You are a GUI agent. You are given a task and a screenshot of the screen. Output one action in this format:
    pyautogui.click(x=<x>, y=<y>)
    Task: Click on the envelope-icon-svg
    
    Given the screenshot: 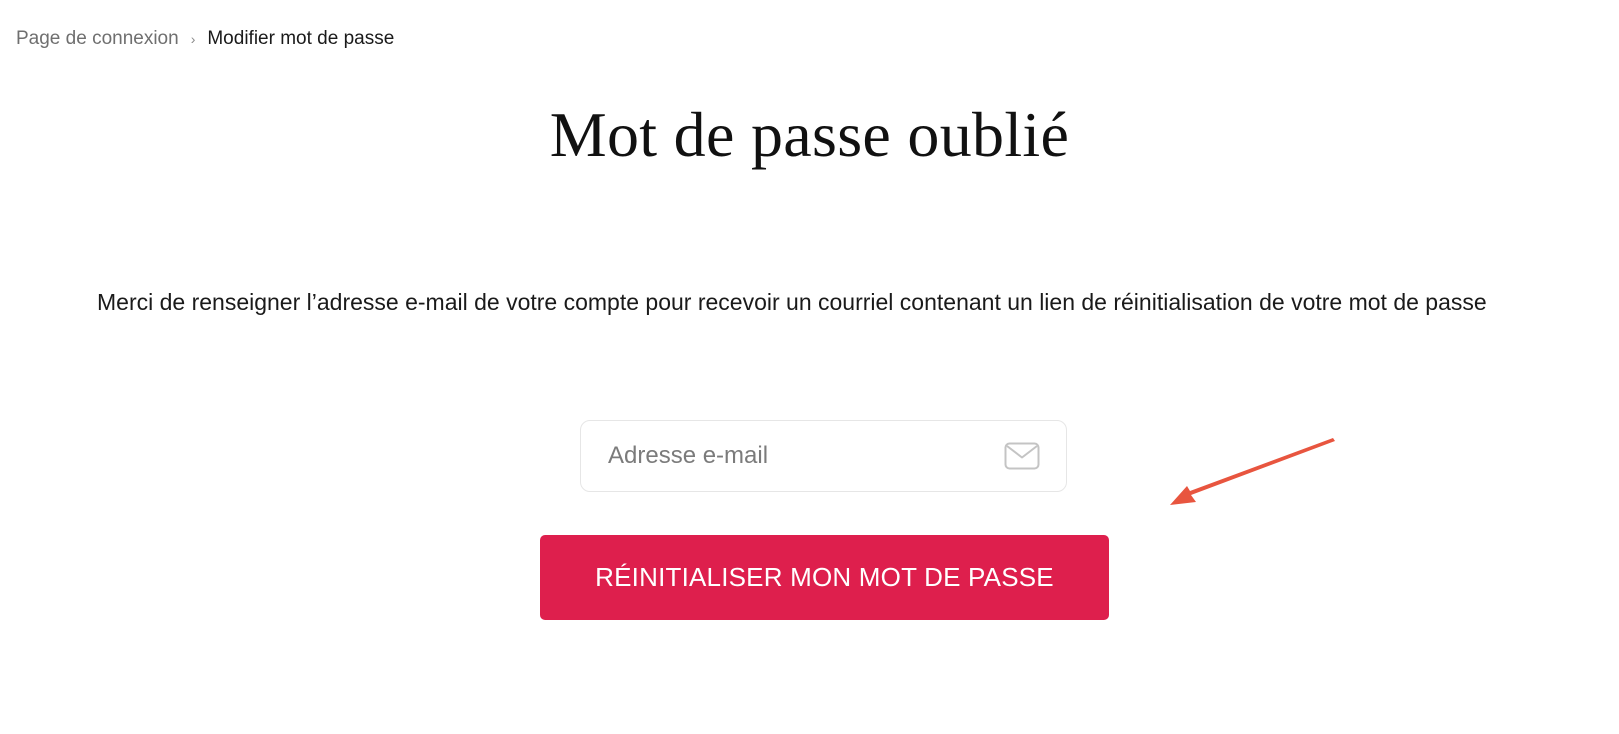 What is the action you would take?
    pyautogui.click(x=1022, y=456)
    